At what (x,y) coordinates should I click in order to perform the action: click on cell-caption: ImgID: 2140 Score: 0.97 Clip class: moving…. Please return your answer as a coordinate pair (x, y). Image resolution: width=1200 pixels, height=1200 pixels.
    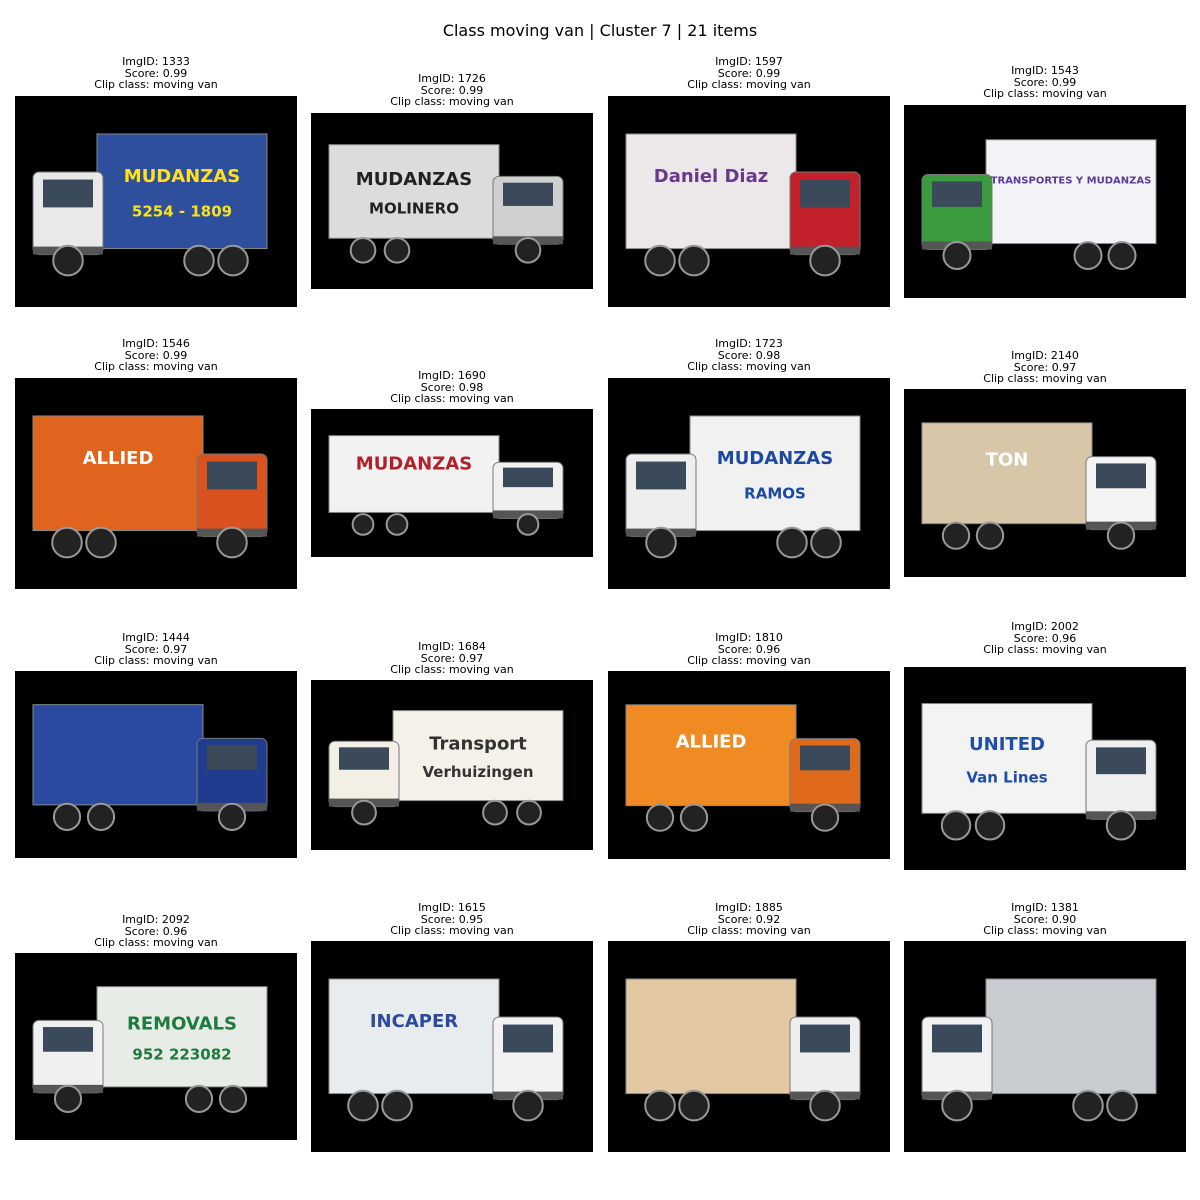
    Looking at the image, I should click on (1045, 367).